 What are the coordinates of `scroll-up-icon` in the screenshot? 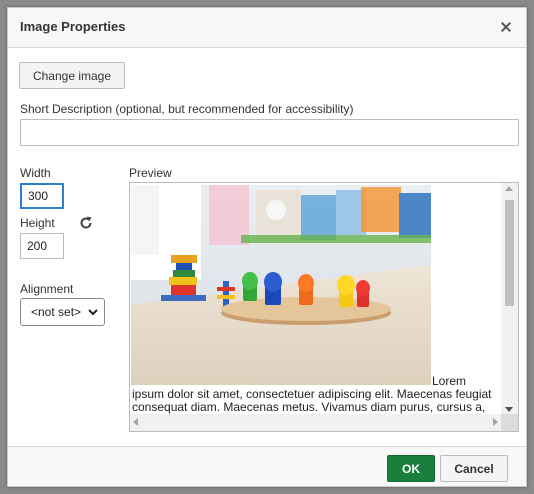 It's located at (509, 188).